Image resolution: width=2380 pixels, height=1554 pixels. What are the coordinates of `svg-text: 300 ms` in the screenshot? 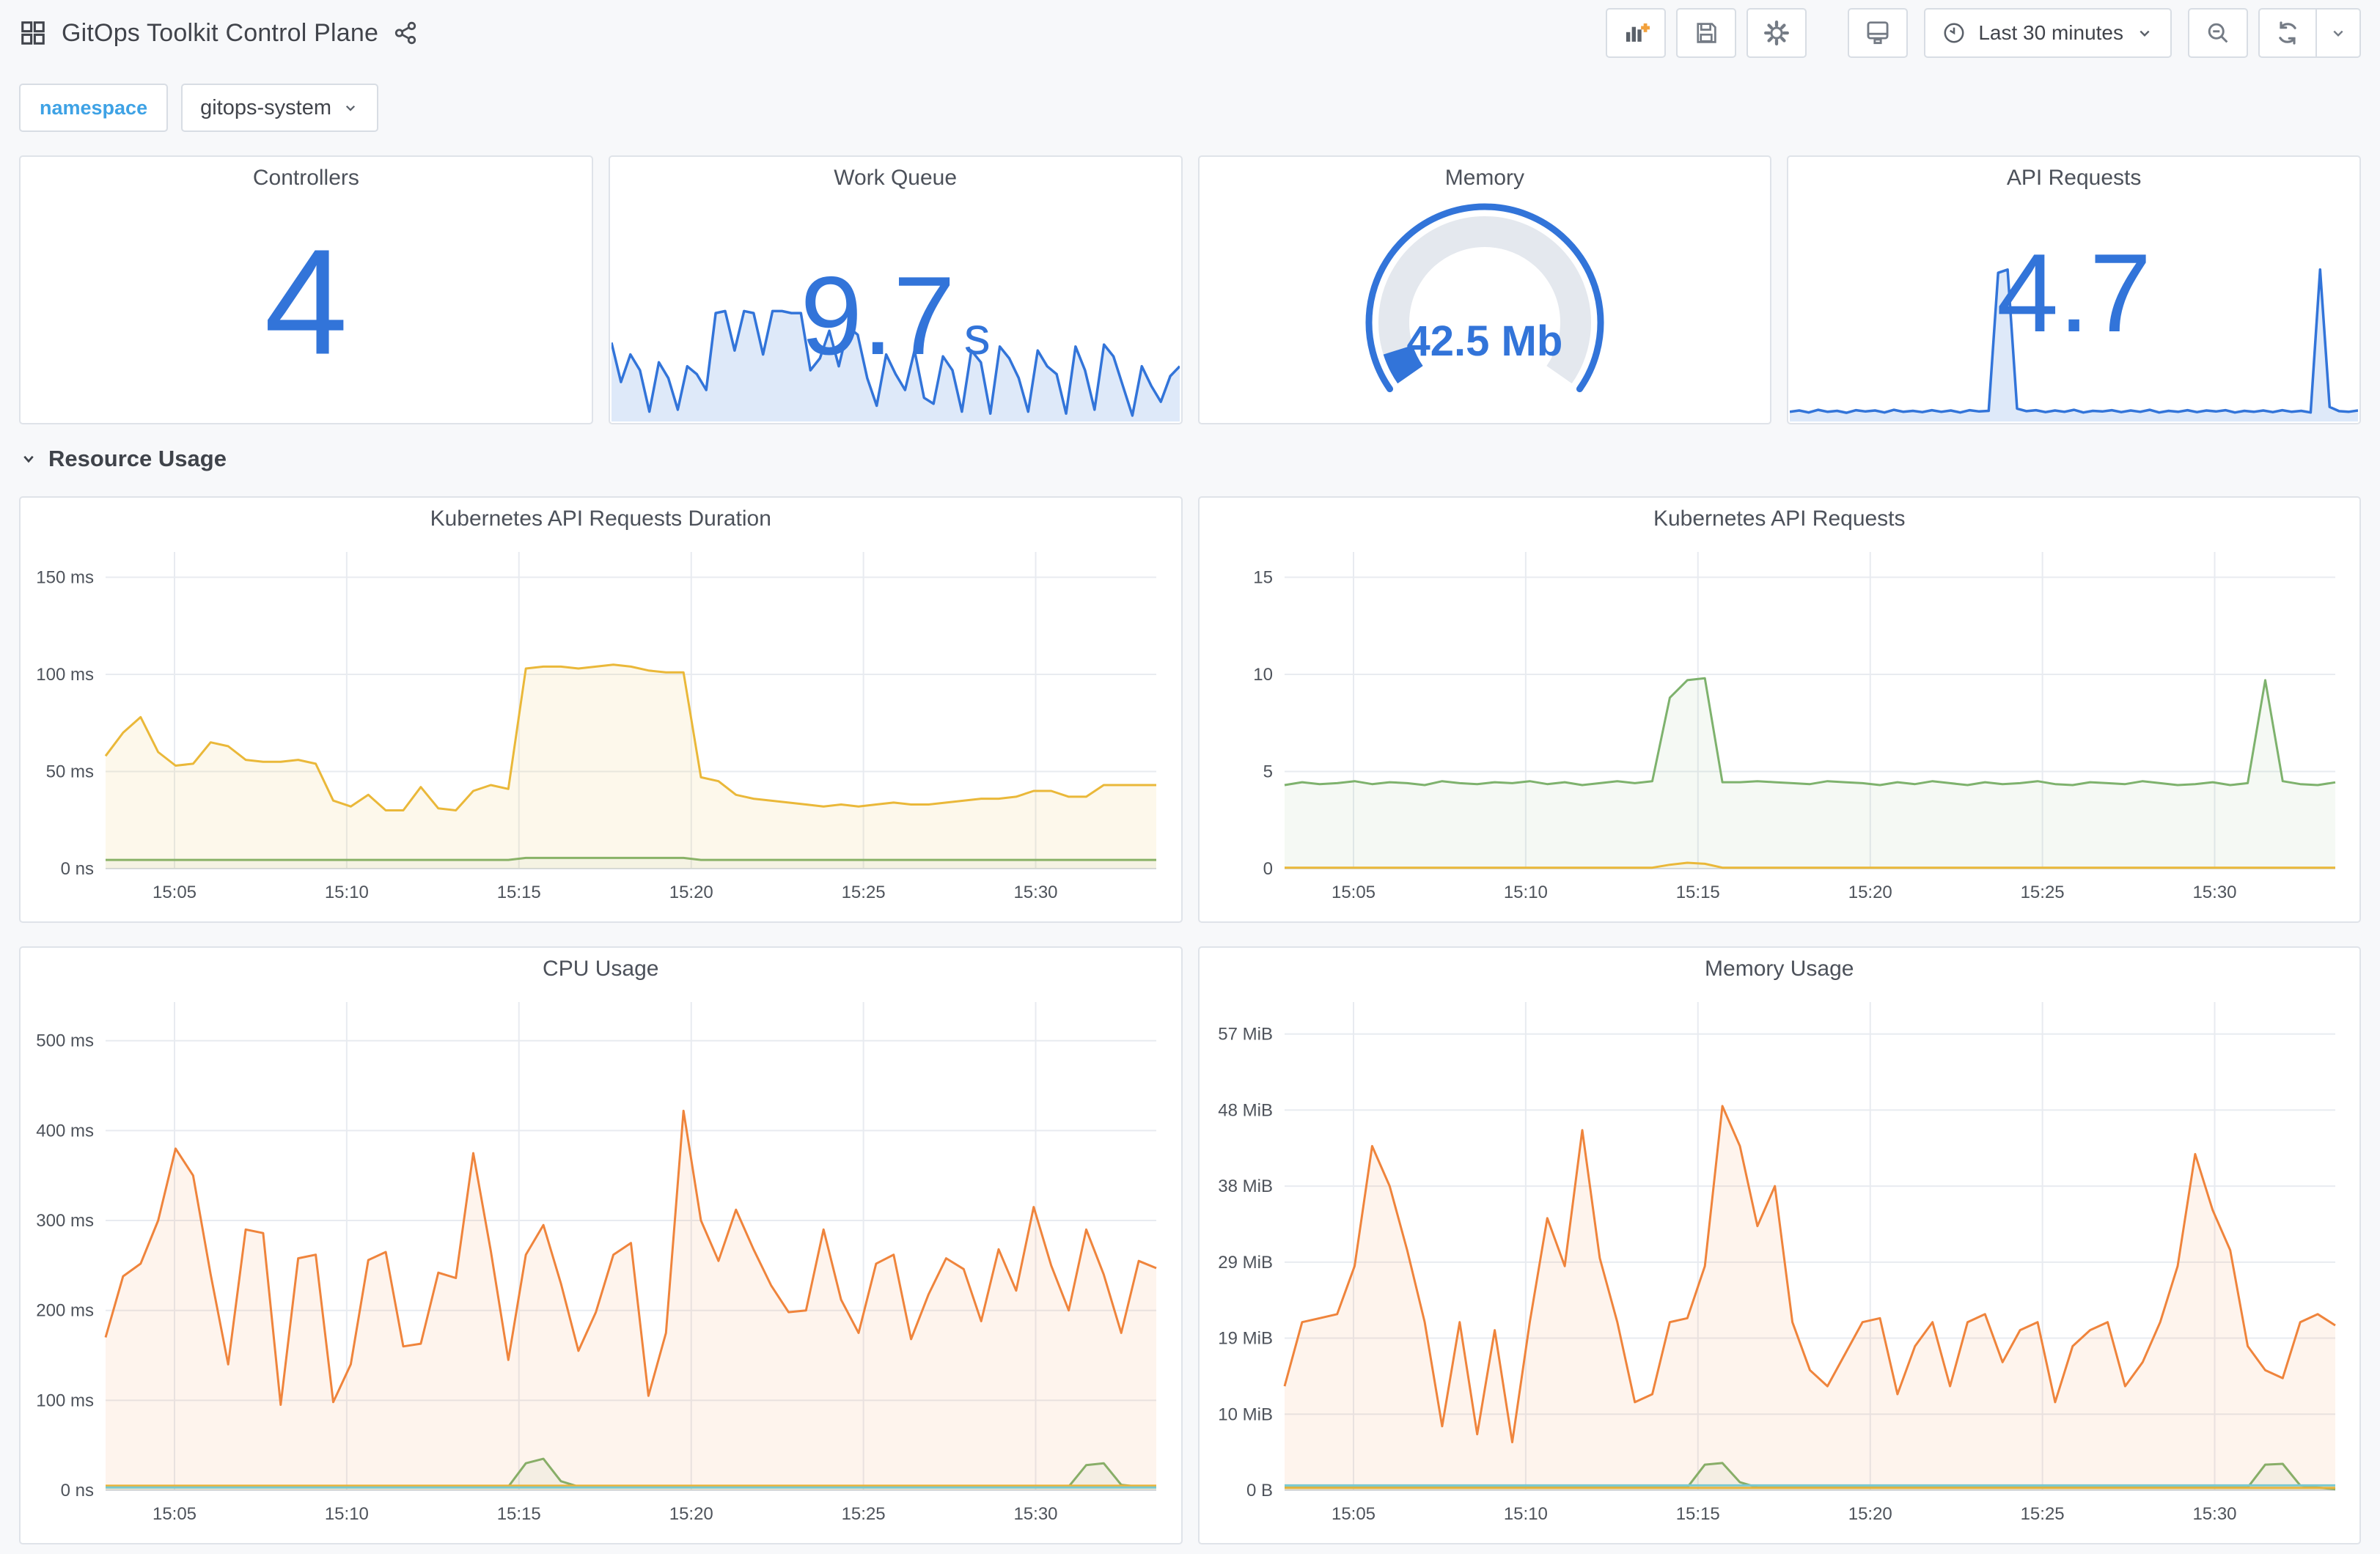 It's located at (65, 1221).